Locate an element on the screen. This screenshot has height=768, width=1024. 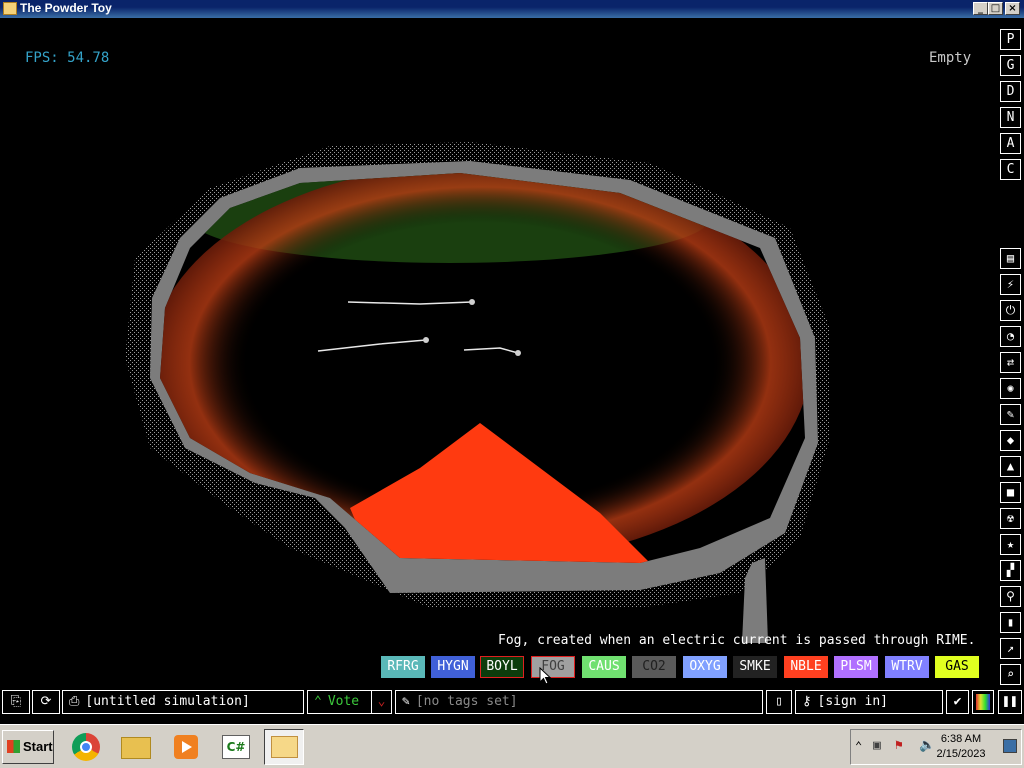
electronics-category-icon: ⚡ is located at coordinates (1010, 284).